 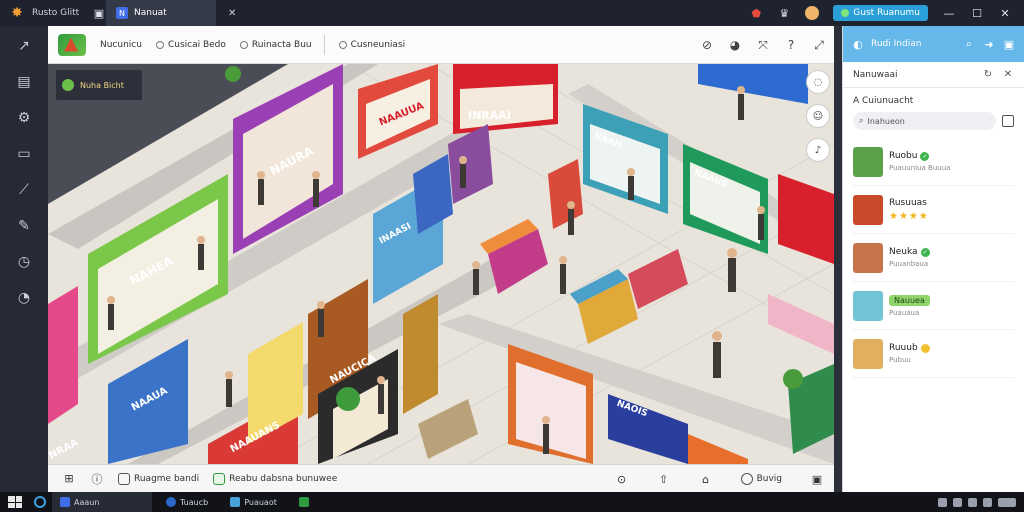 I want to click on top-menu-label: Nucunicu, so click(x=121, y=44).